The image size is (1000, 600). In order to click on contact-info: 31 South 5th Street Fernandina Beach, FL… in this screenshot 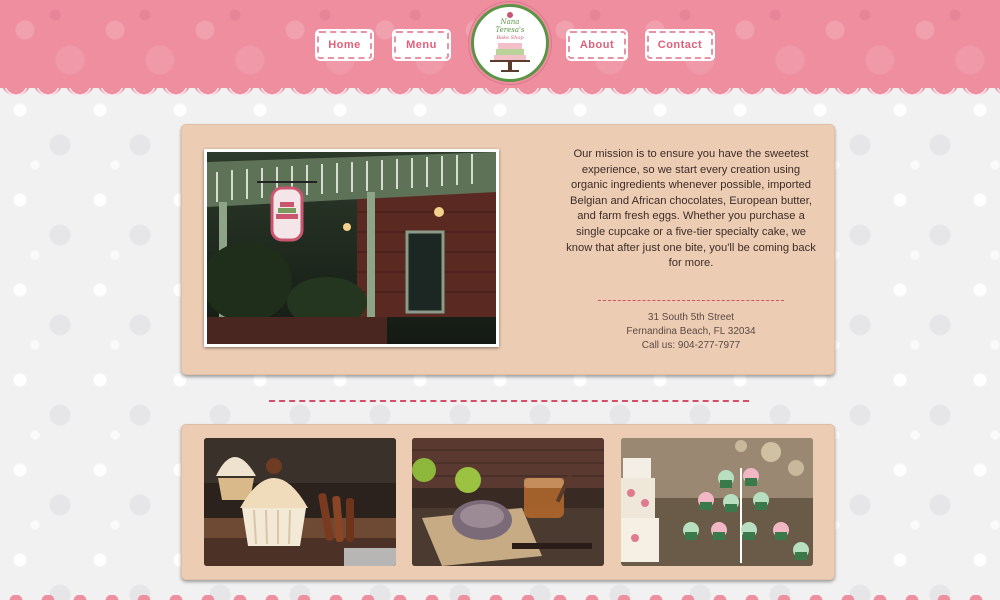, I will do `click(691, 332)`.